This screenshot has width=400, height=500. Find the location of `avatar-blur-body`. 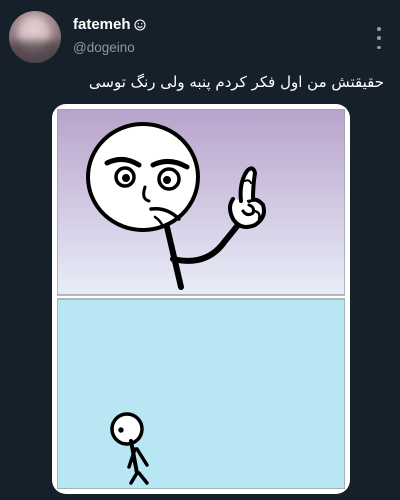

avatar-blur-body is located at coordinates (35, 52).